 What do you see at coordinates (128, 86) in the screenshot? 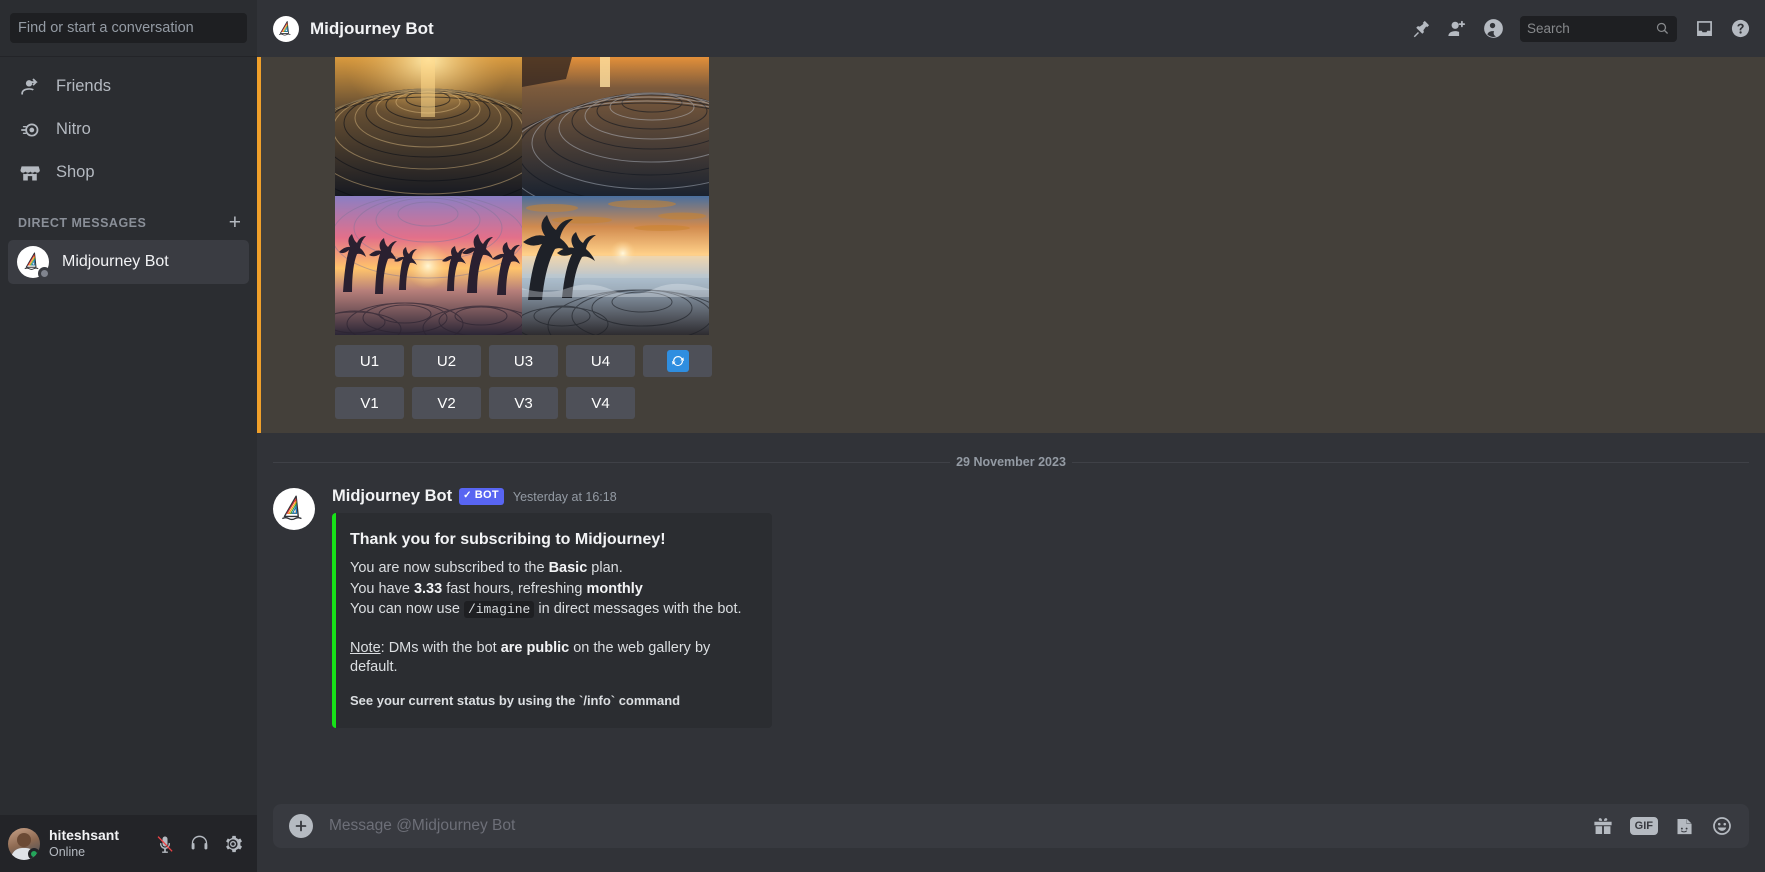
I see `sidebar-item-friends: Friends` at bounding box center [128, 86].